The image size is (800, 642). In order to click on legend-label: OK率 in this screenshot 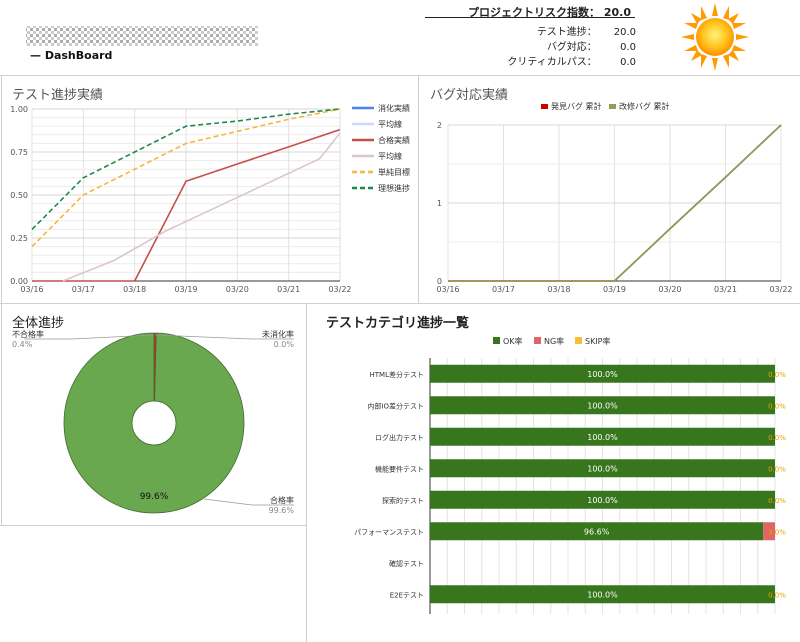, I will do `click(513, 341)`.